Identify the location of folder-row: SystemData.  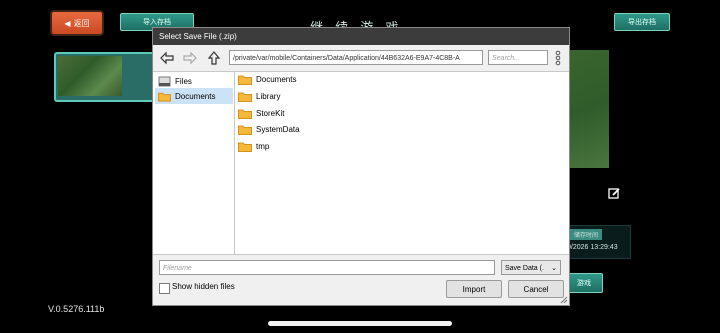
(269, 129).